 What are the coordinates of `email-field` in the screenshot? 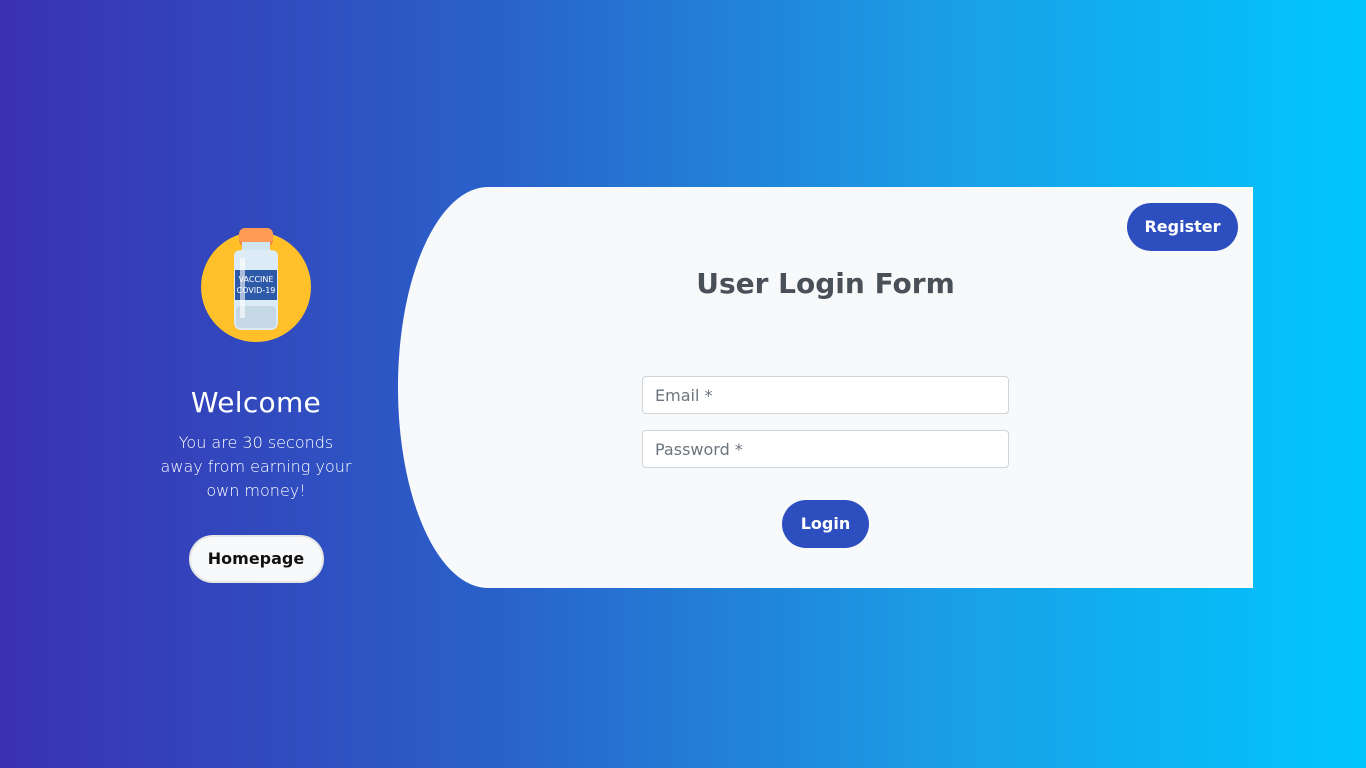 It's located at (825, 395).